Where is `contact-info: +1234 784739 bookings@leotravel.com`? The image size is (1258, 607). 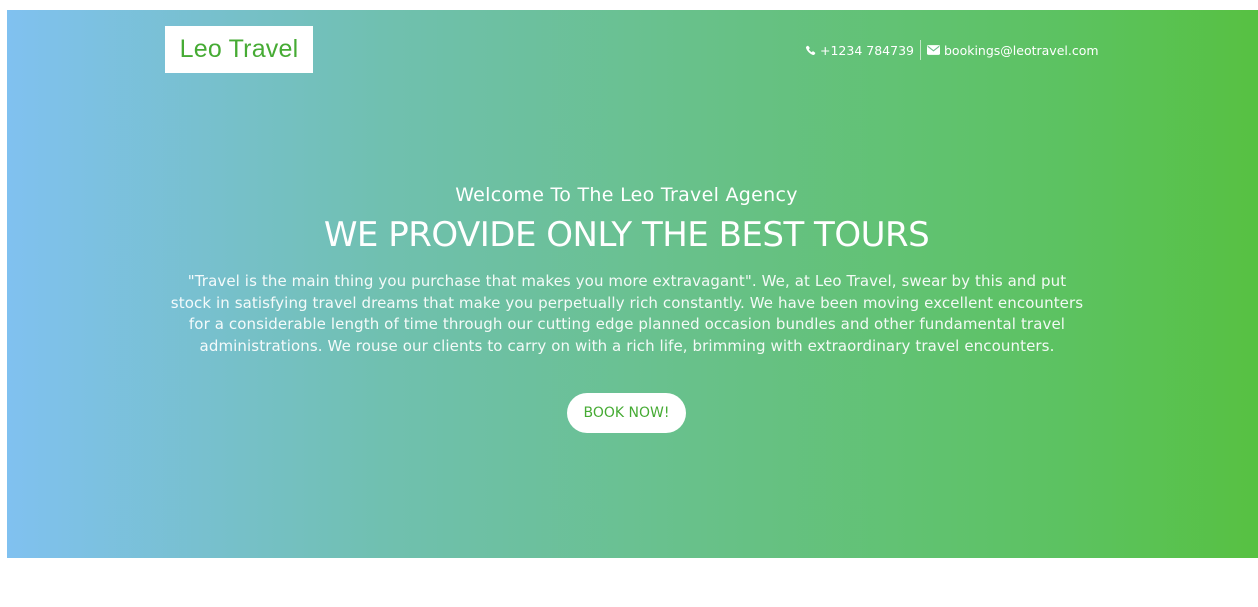 contact-info: +1234 784739 bookings@leotravel.com is located at coordinates (952, 50).